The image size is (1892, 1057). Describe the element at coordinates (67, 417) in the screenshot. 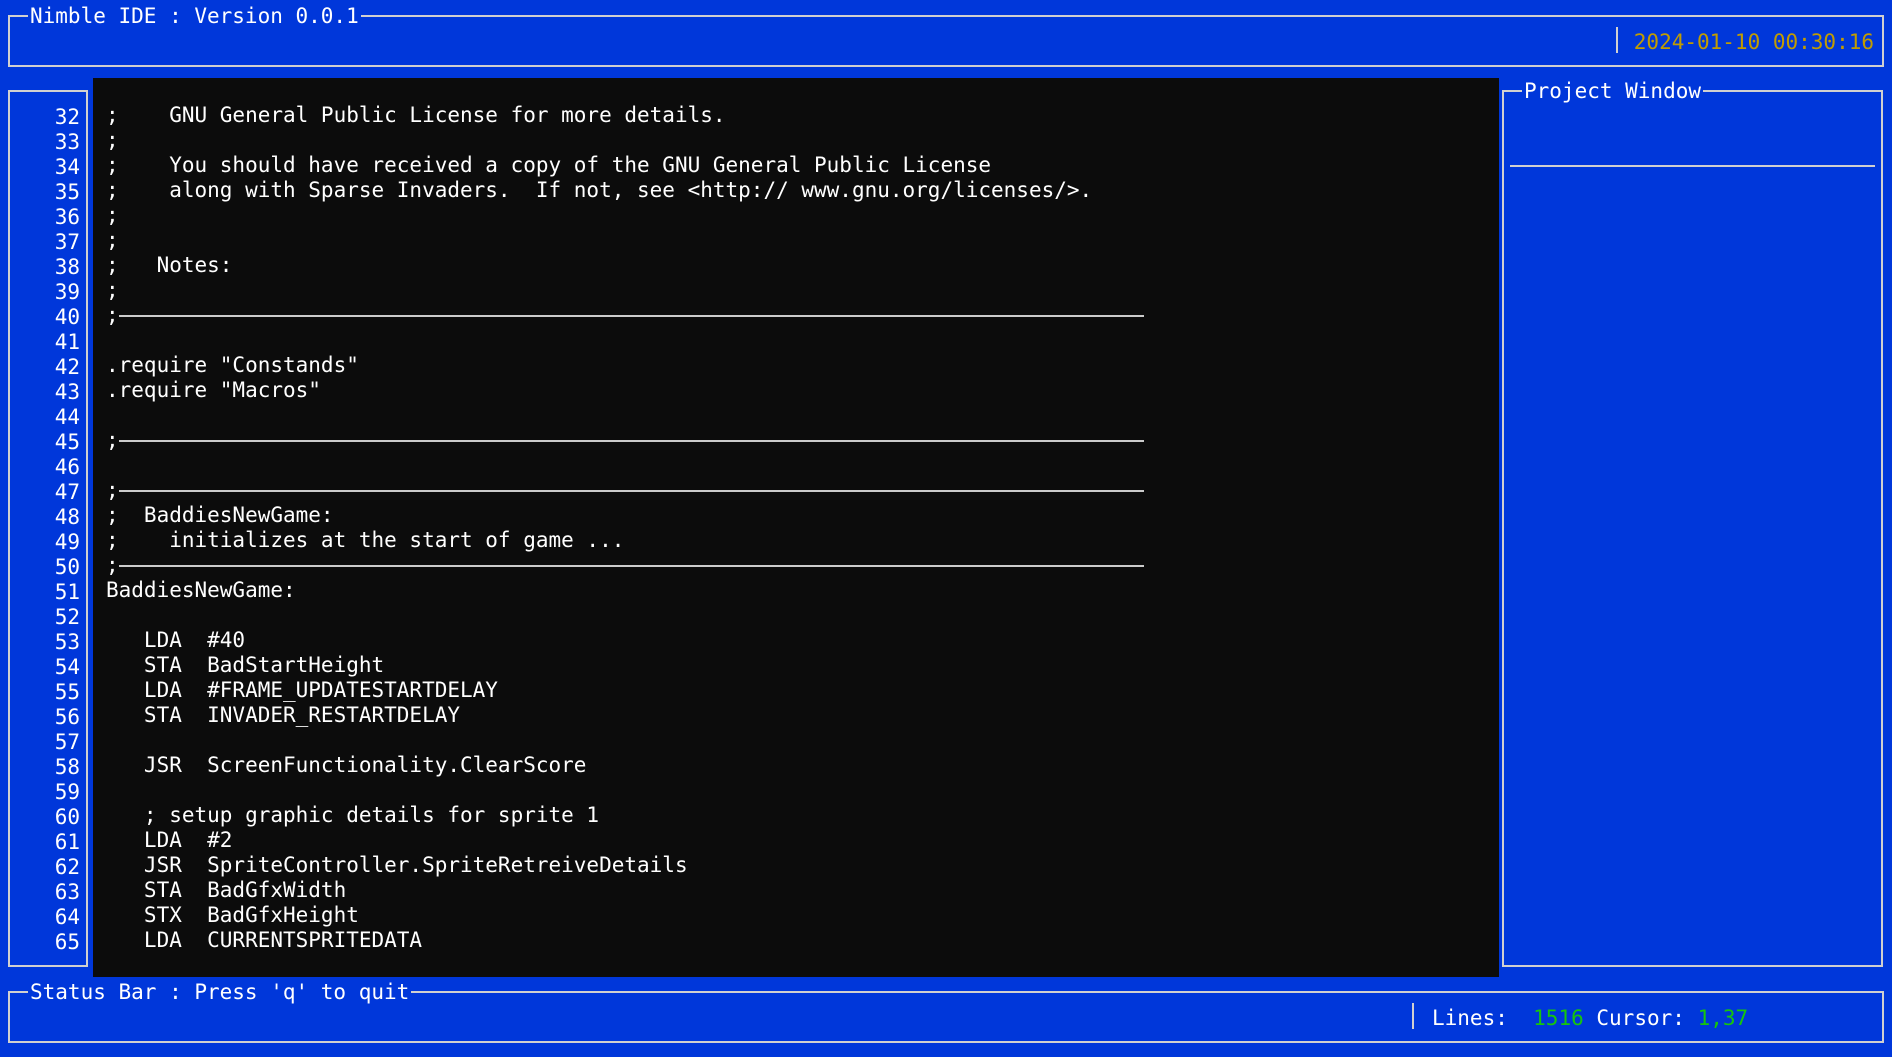

I see `line-number: 44` at that location.